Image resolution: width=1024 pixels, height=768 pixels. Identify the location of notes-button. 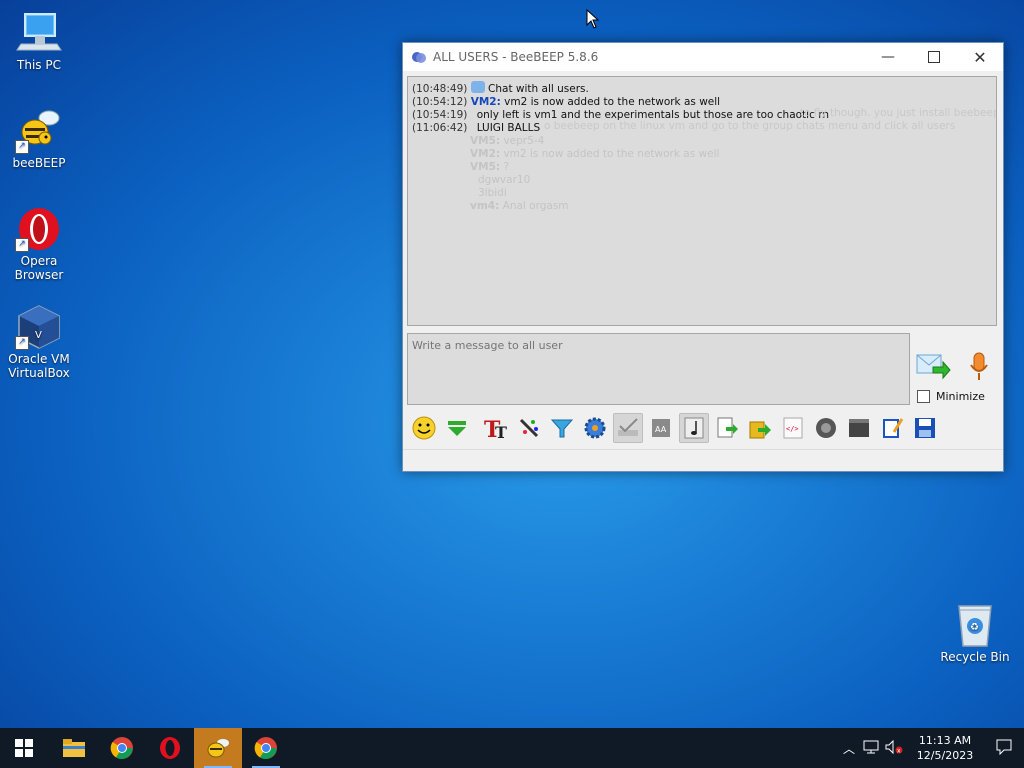
(892, 428).